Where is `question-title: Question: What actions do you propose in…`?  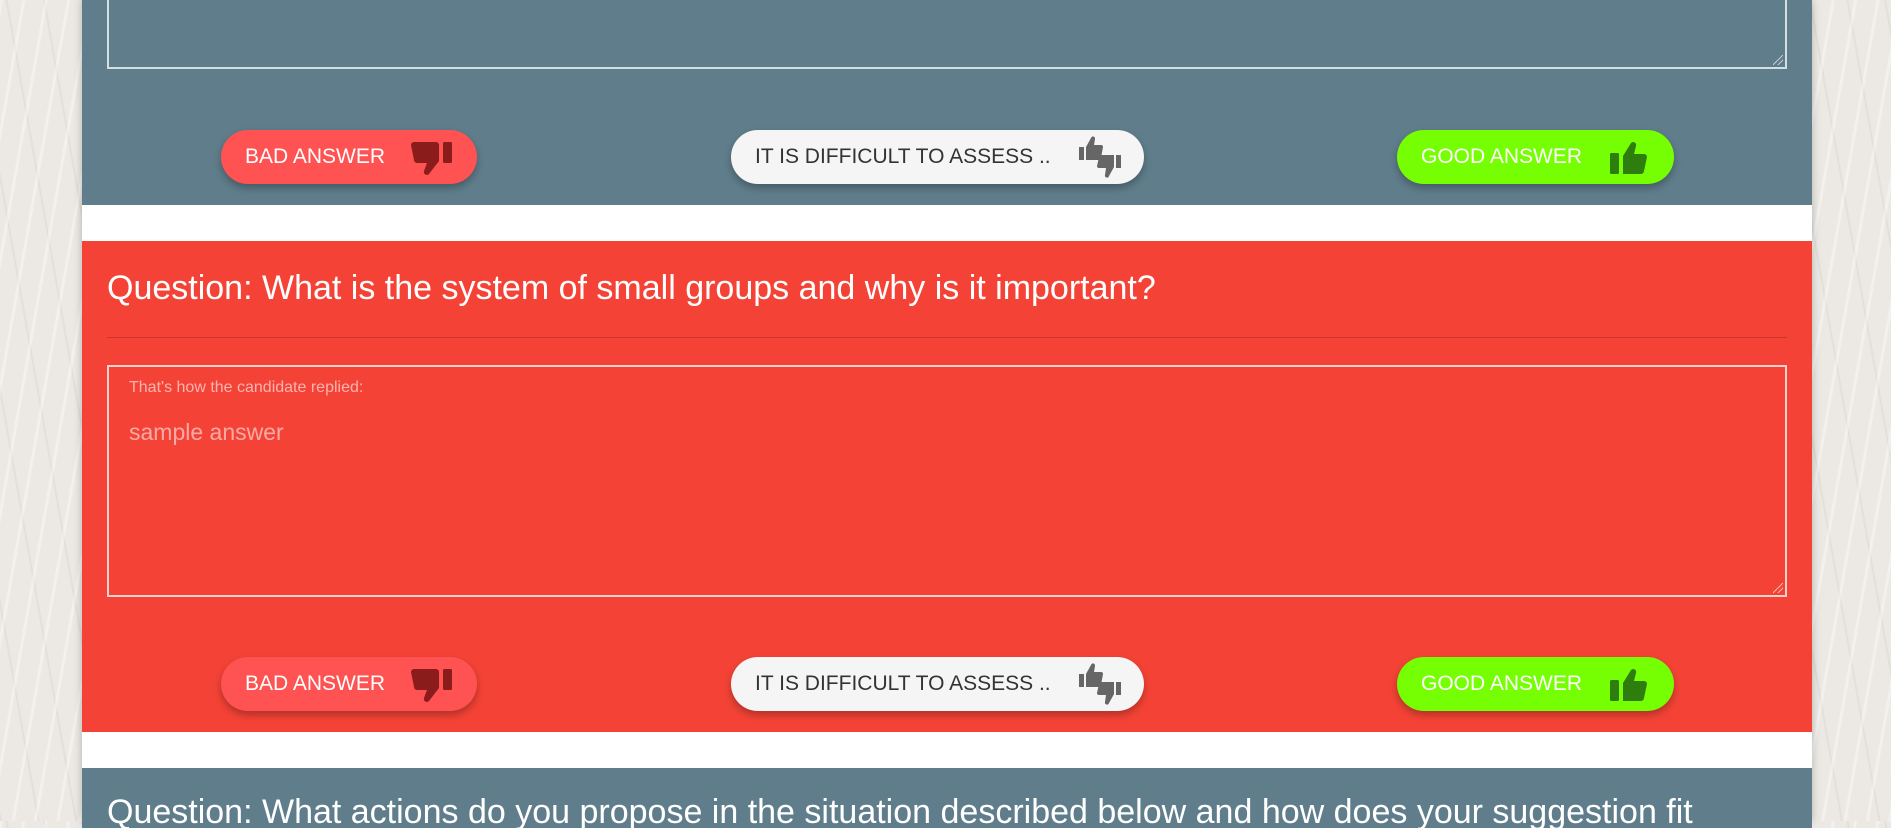
question-title: Question: What actions do you propose in… is located at coordinates (900, 810).